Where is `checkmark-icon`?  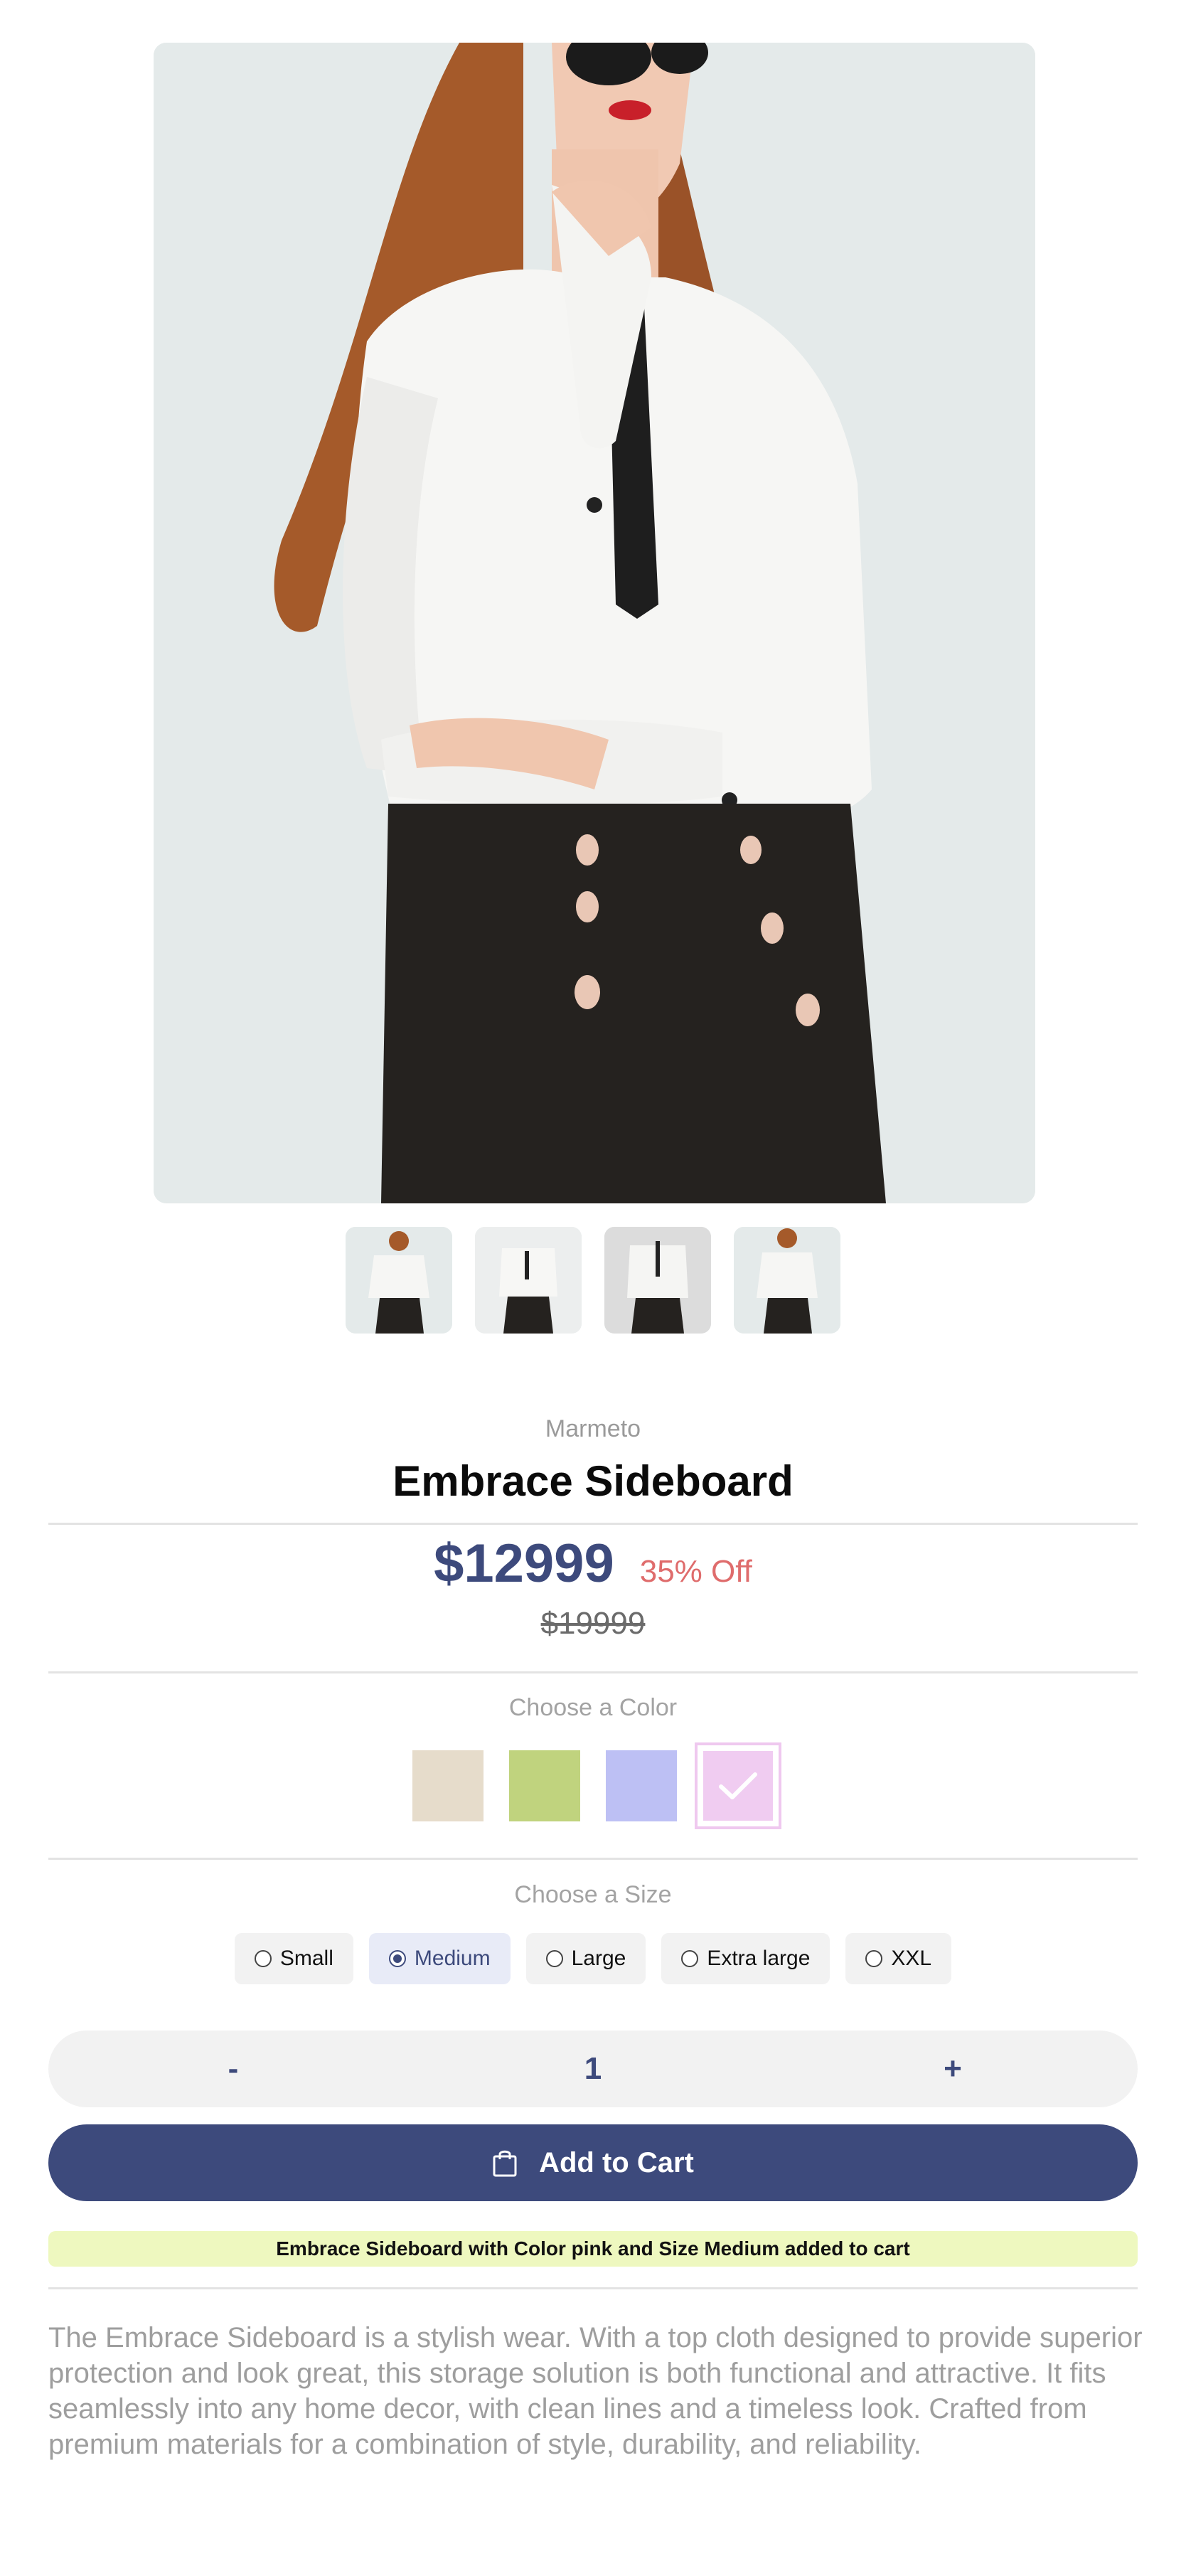
checkmark-icon is located at coordinates (738, 1785).